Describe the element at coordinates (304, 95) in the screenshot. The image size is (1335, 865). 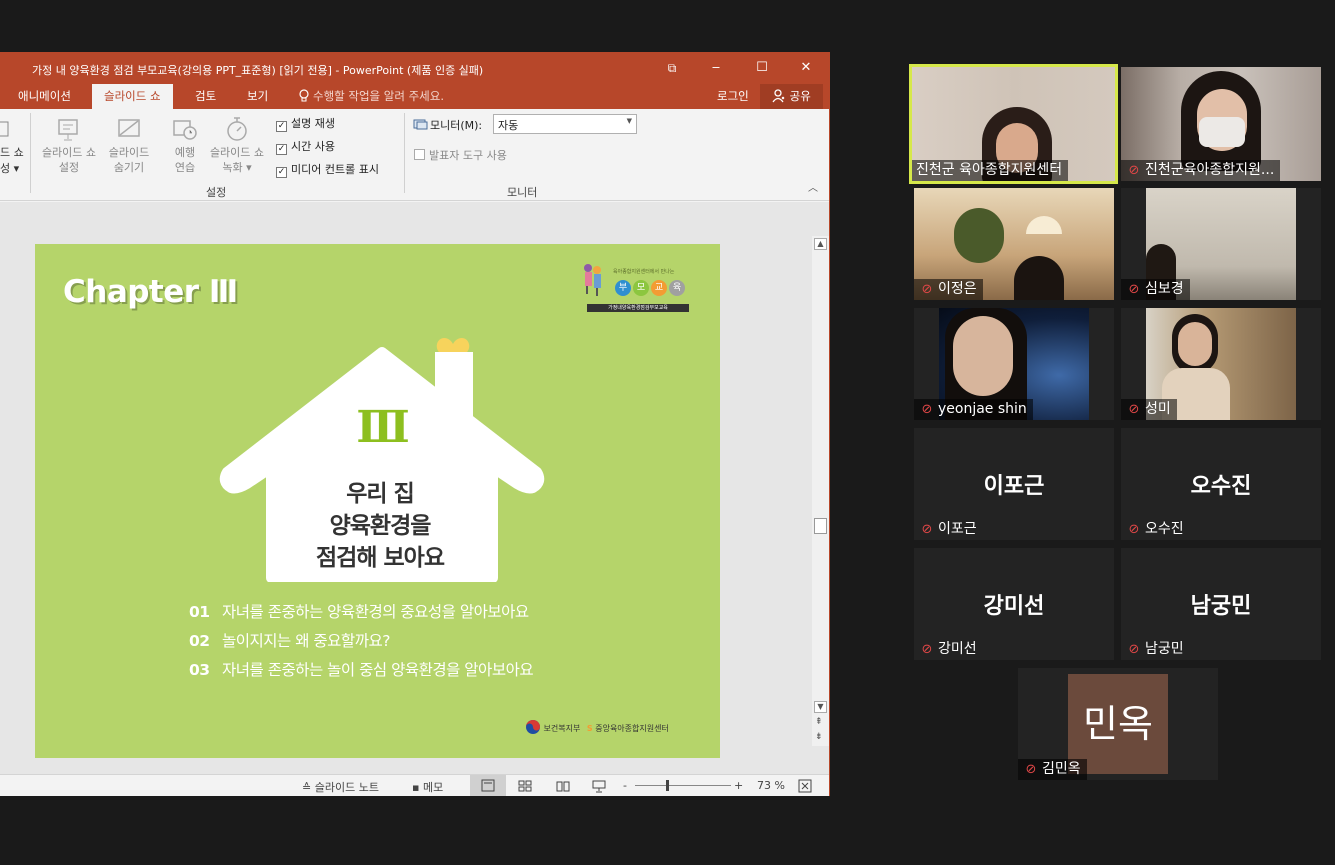
I see `lightbulb-icon` at that location.